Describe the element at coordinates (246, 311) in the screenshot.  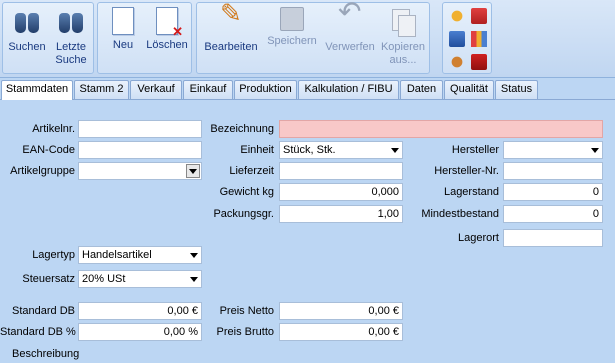
I see `preis-netto-label: Preis Netto` at that location.